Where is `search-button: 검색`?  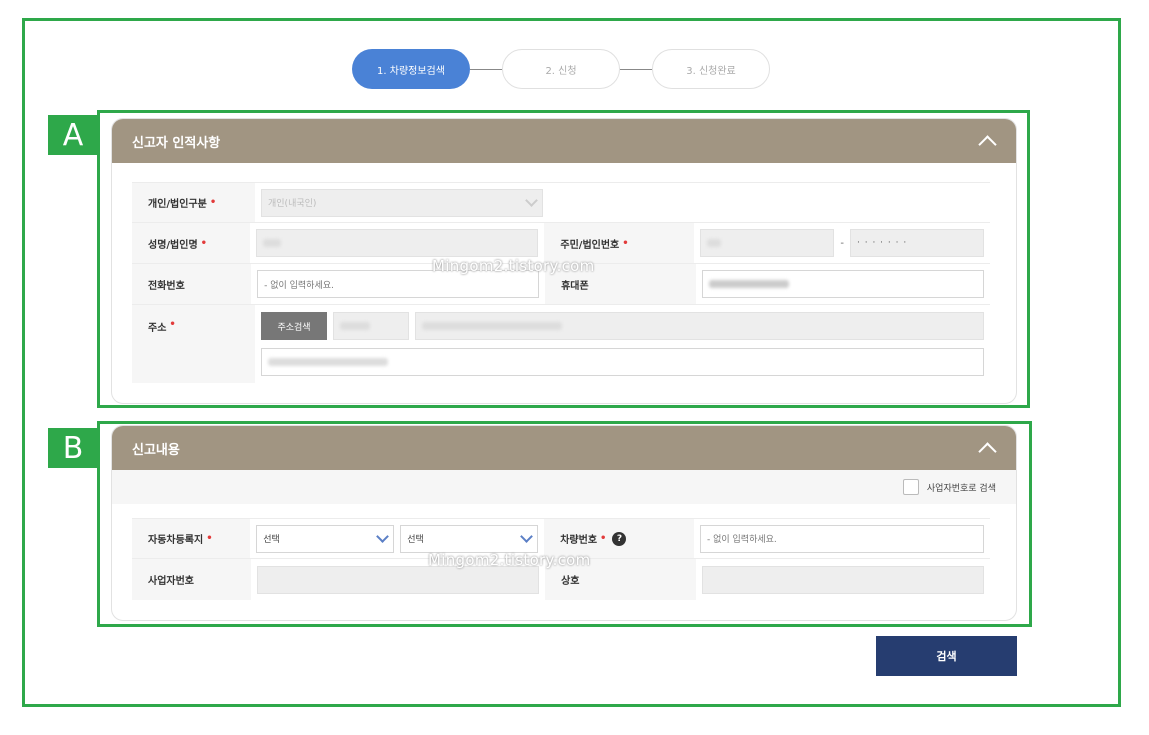
search-button: 검색 is located at coordinates (946, 656).